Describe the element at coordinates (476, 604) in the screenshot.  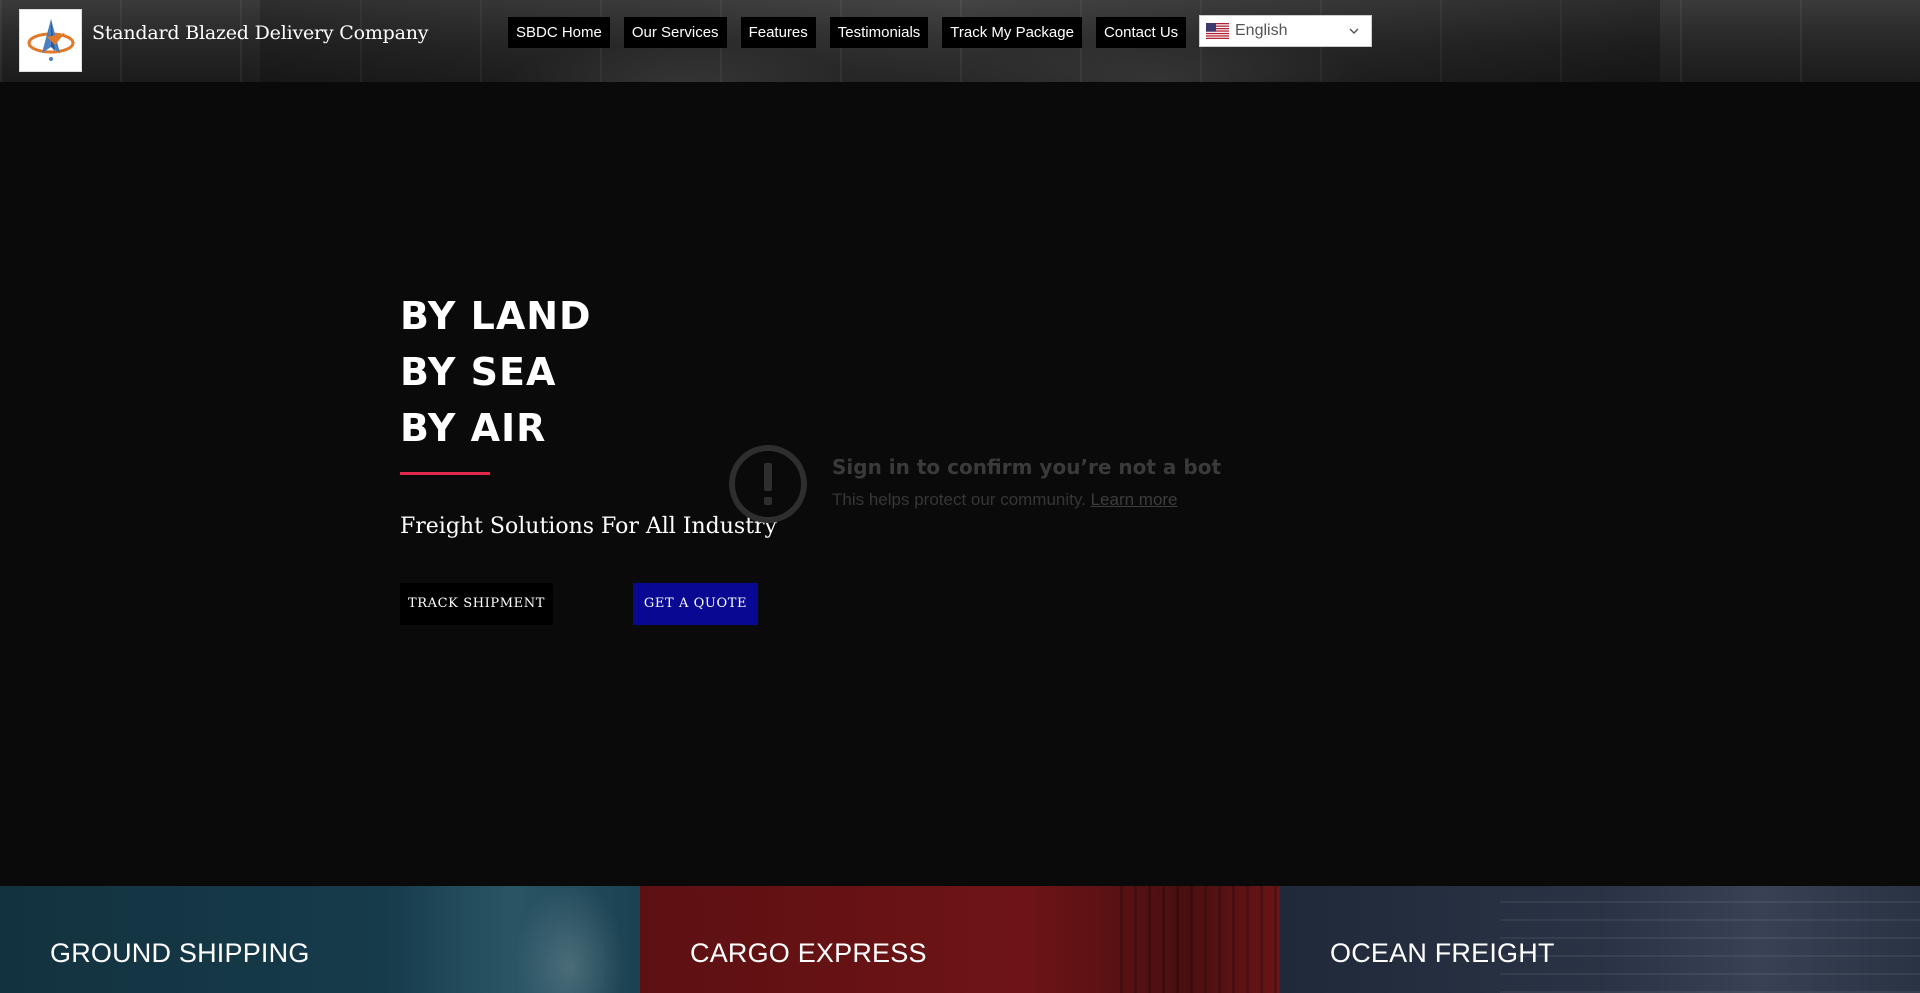
I see `track-shipment-button: TRACK SHIPMENT` at that location.